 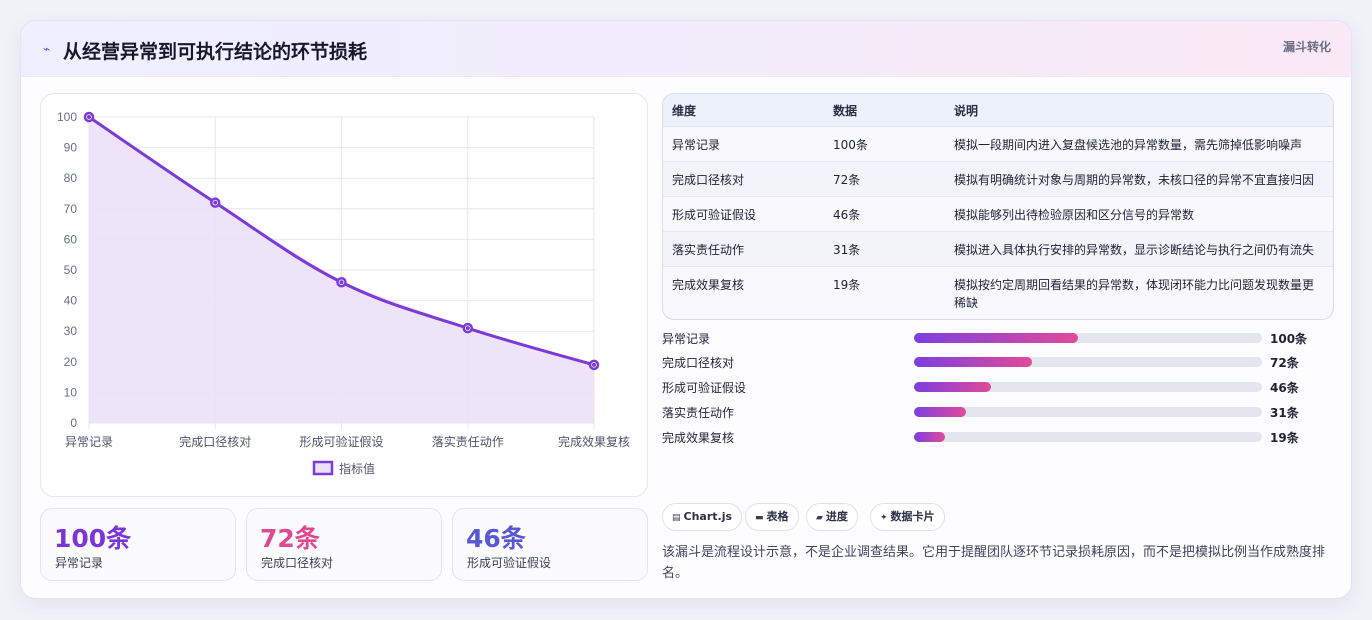 What do you see at coordinates (884, 518) in the screenshot?
I see `sparkle-icon: ✦` at bounding box center [884, 518].